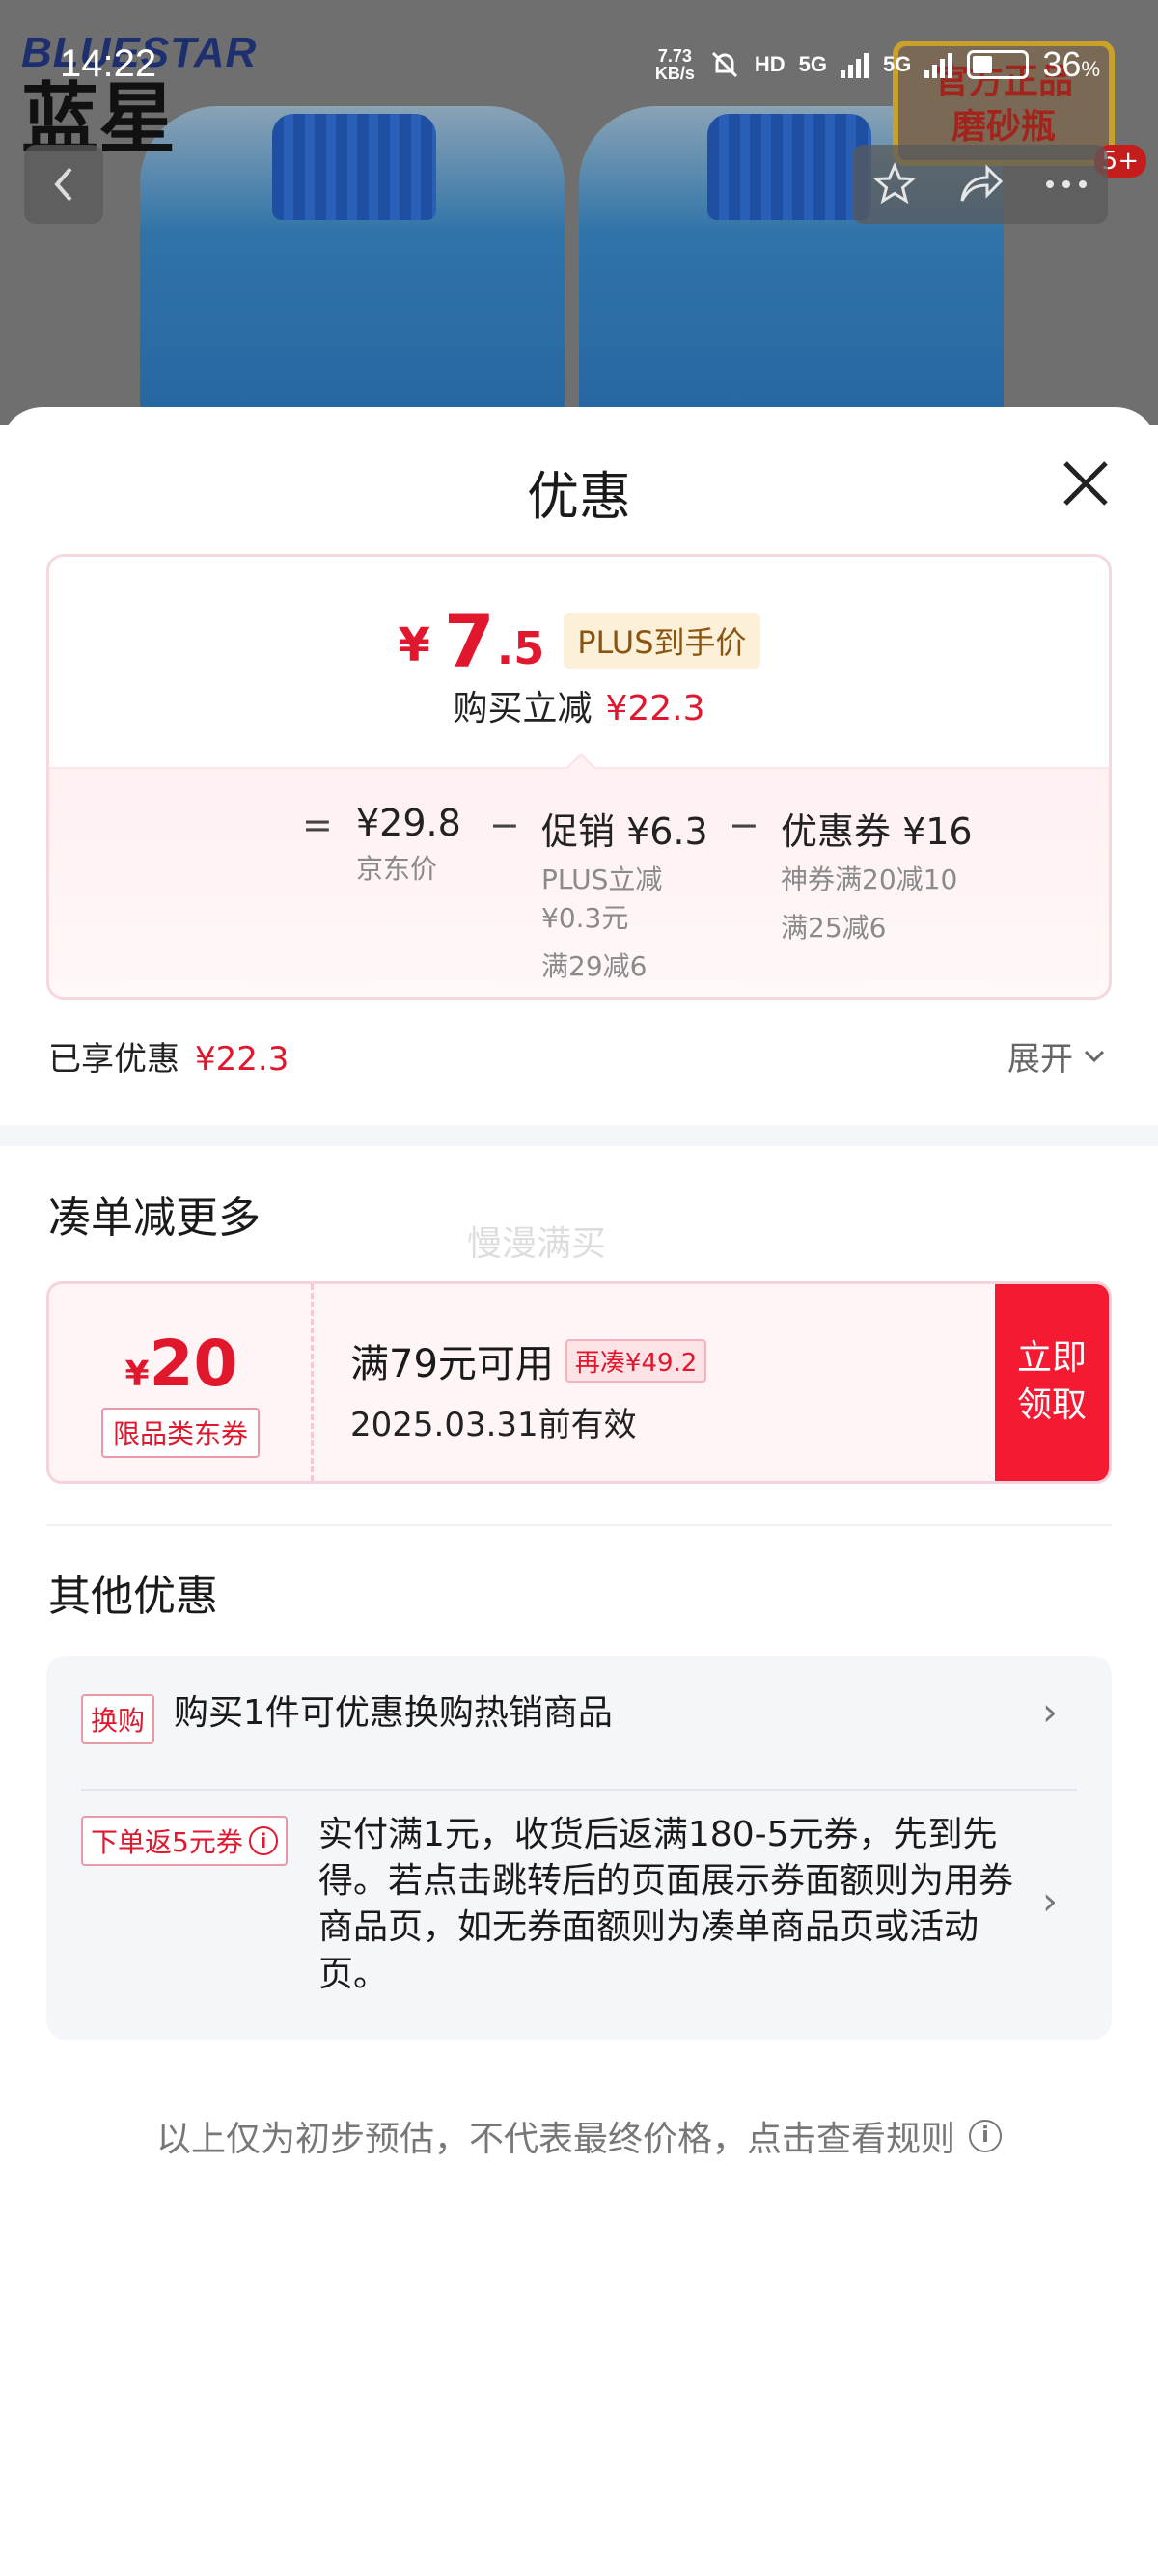 Image resolution: width=1158 pixels, height=2576 pixels. What do you see at coordinates (137, 1375) in the screenshot?
I see `coupon-currency: ¥` at bounding box center [137, 1375].